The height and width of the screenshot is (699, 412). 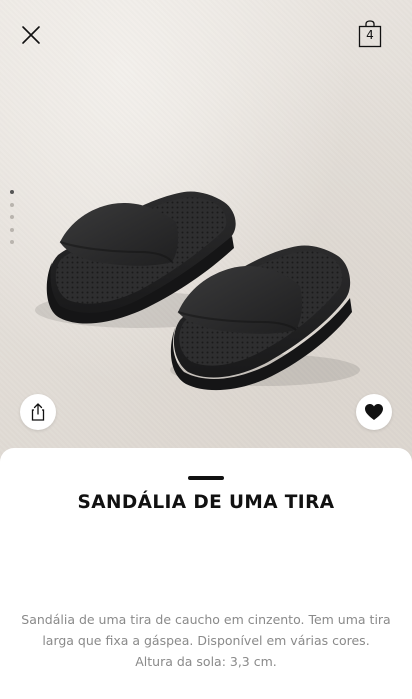 I want to click on product-title: SANDÁLIA DE UMA TIRA, so click(x=206, y=502).